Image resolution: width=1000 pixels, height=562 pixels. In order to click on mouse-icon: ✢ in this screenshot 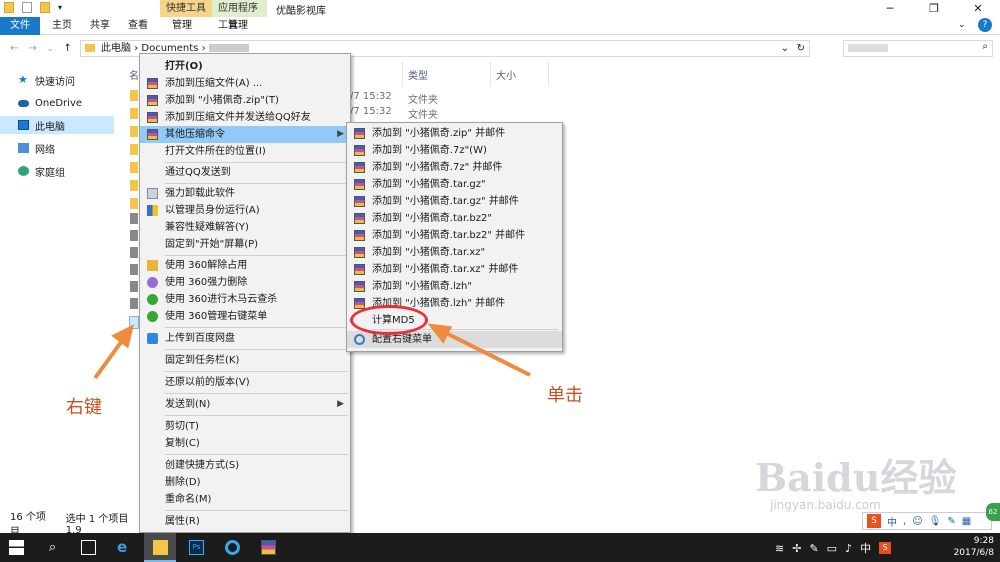, I will do `click(796, 548)`.